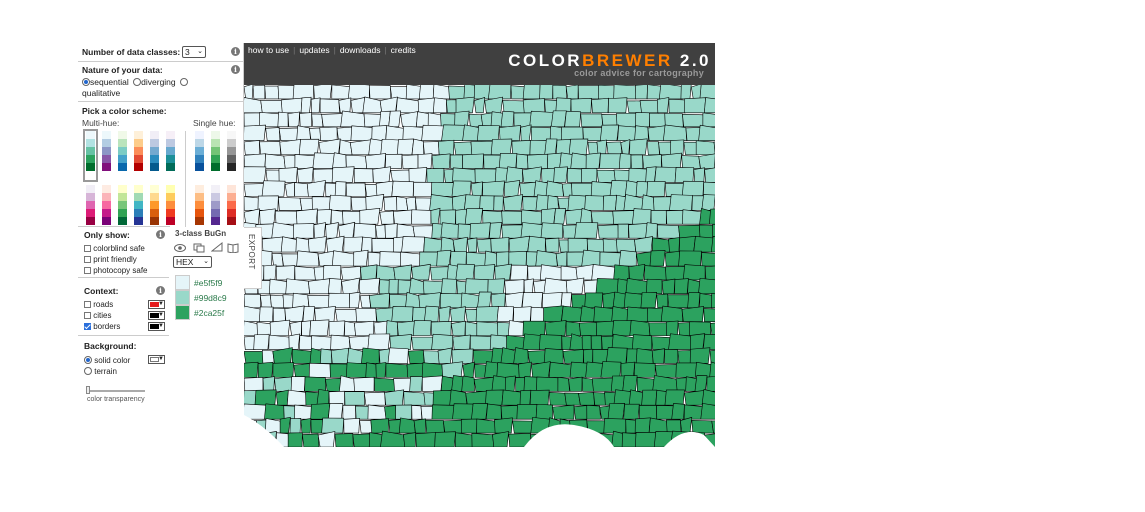 This screenshot has height=512, width=1145. Describe the element at coordinates (156, 326) in the screenshot. I see `borders-color-button: ▼` at that location.